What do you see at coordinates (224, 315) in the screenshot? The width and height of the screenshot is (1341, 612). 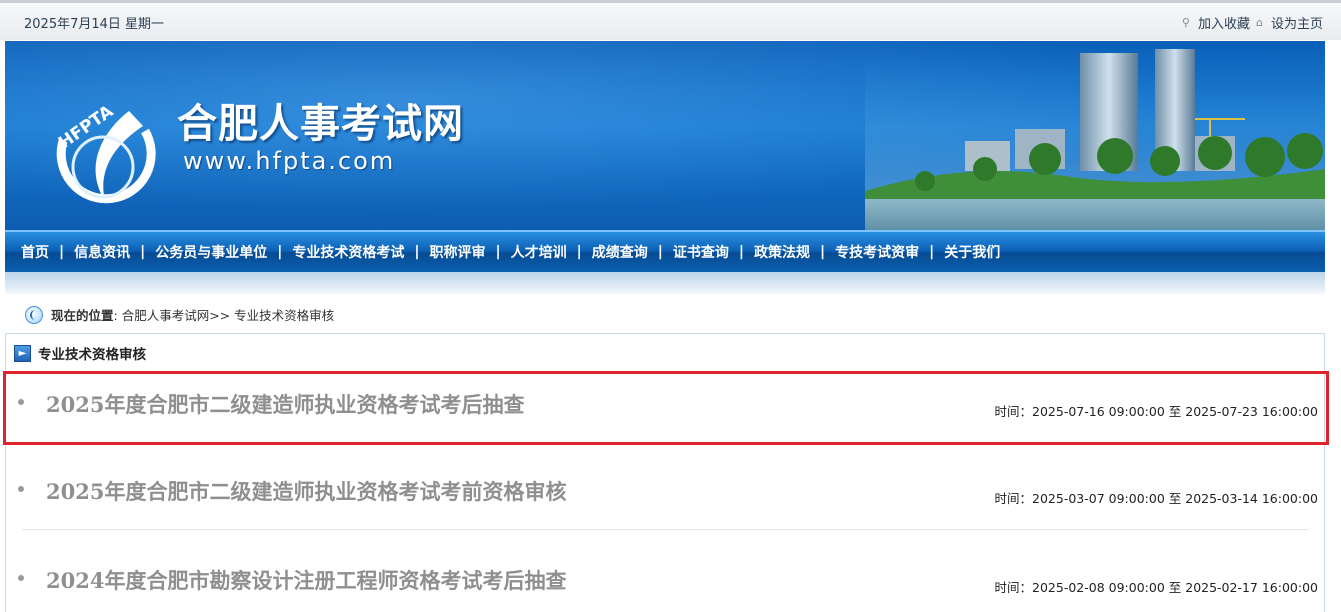 I see `breadcrumb-path: : 合肥人事考试网>> 专业技术资格审核` at bounding box center [224, 315].